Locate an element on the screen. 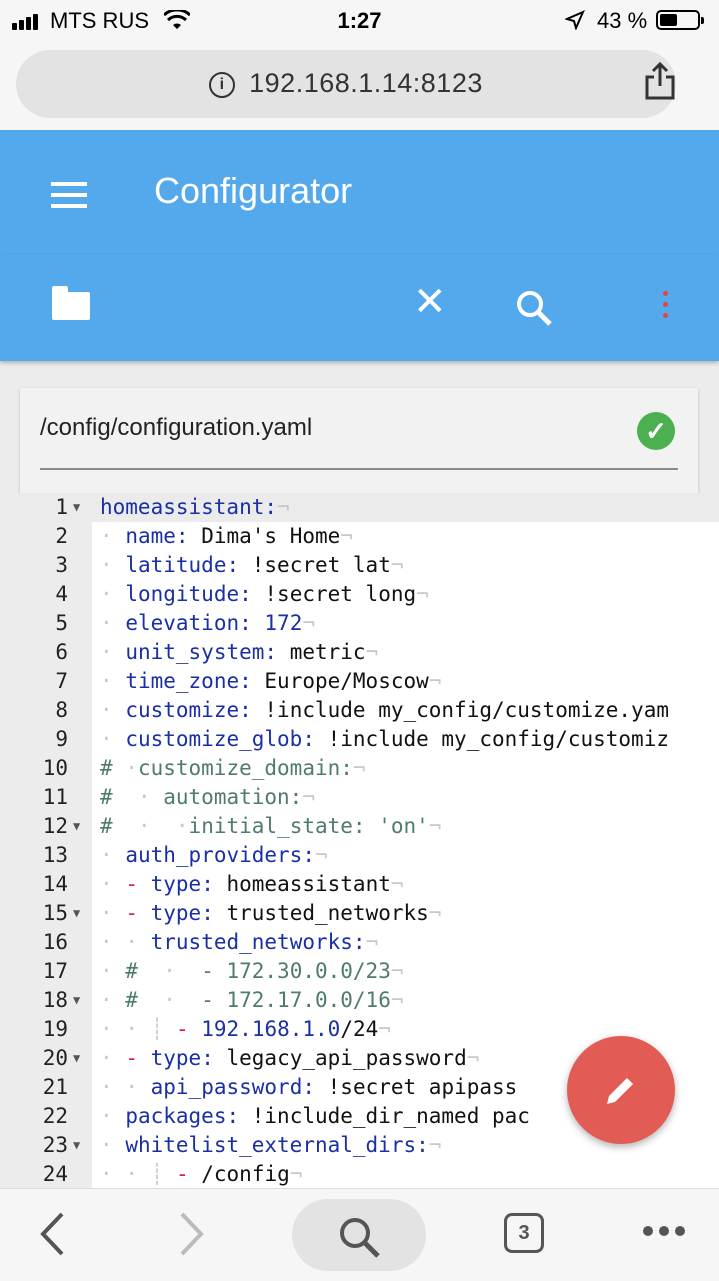 The width and height of the screenshot is (719, 1281). battery-percent: 43 % is located at coordinates (622, 20).